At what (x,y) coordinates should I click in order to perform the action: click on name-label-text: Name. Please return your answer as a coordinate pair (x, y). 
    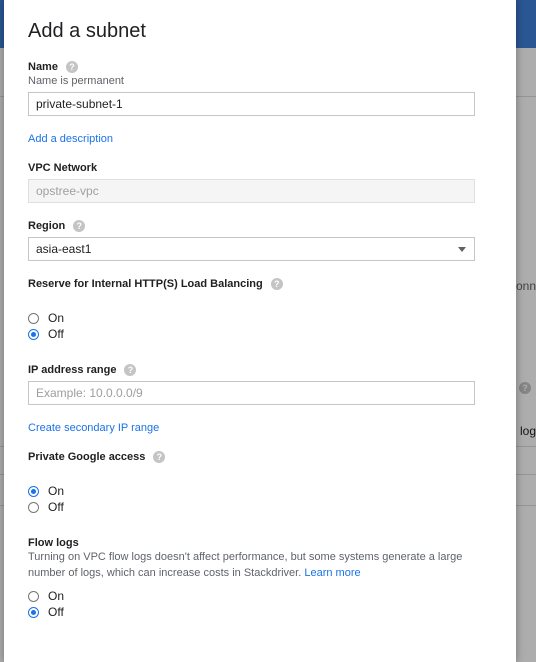
    Looking at the image, I should click on (43, 67).